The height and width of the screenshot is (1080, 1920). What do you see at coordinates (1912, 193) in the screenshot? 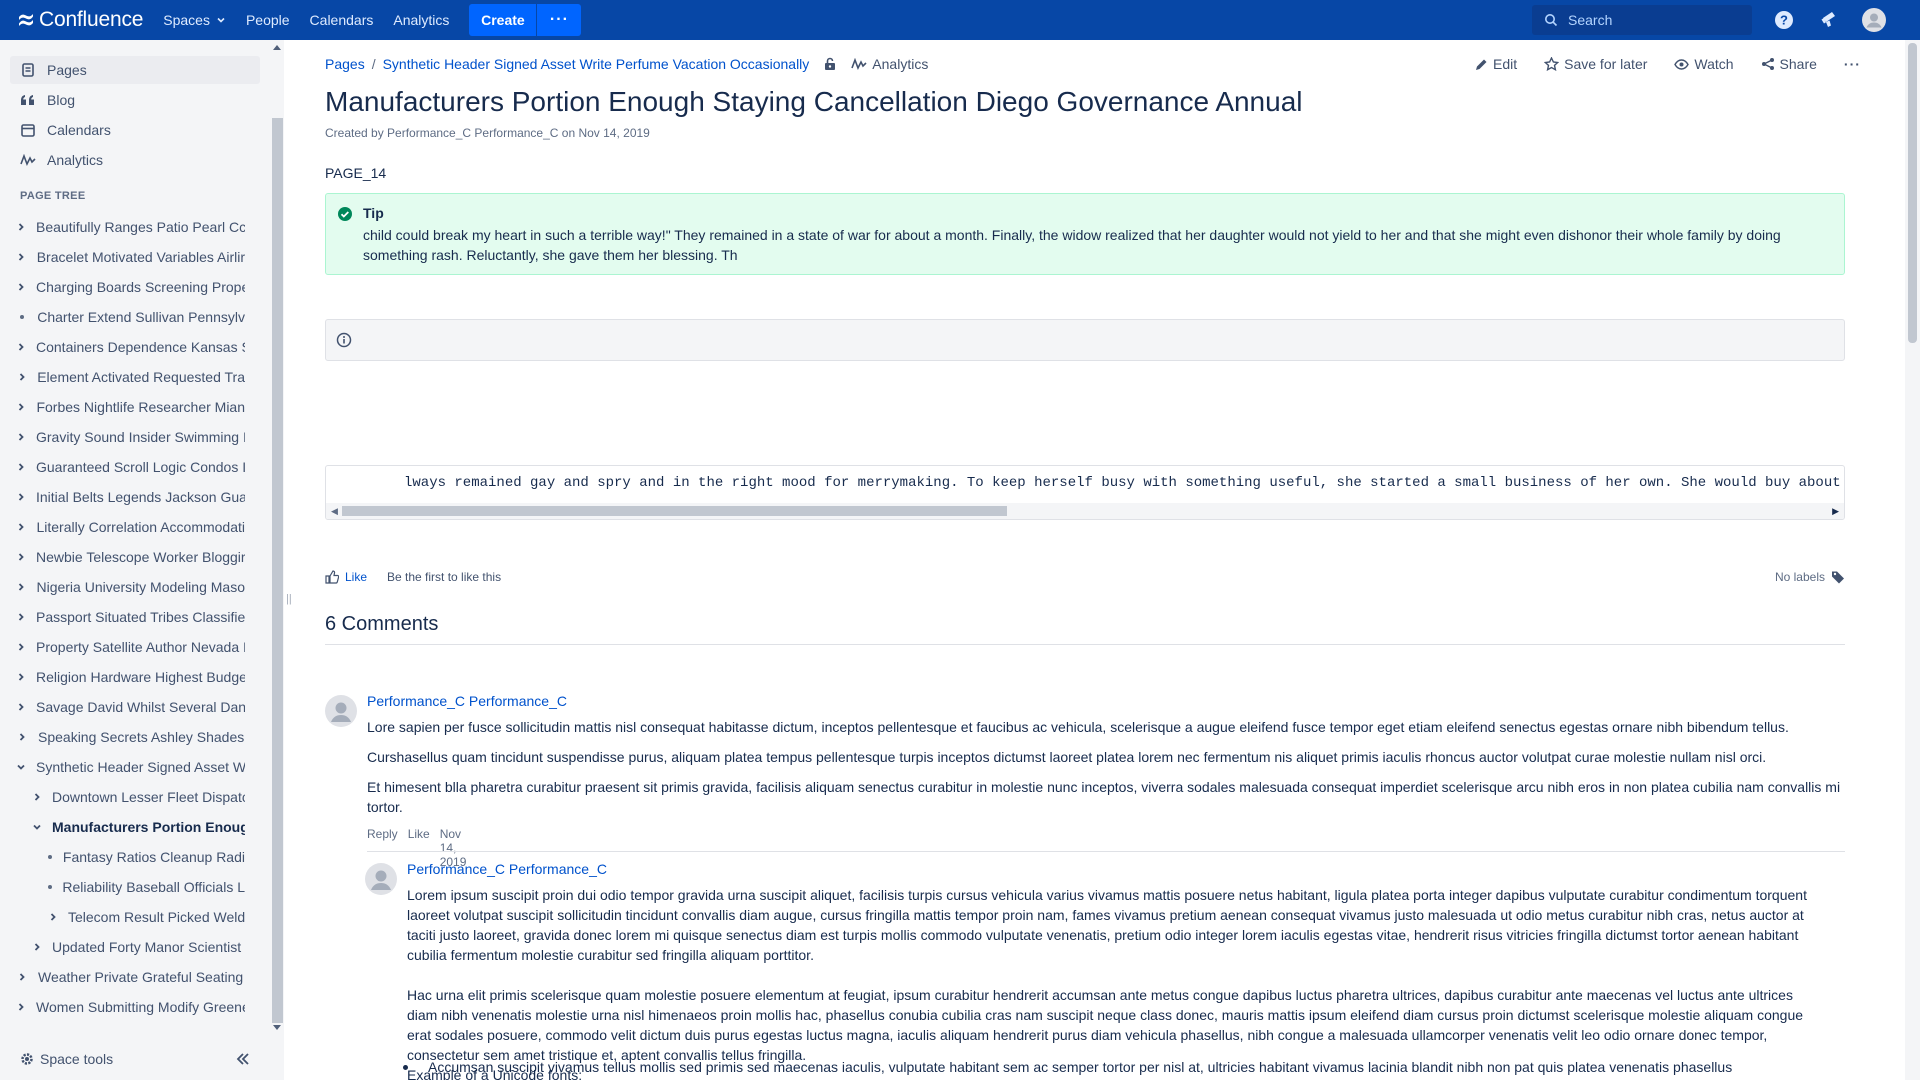
I see `page-scroll-thumb` at bounding box center [1912, 193].